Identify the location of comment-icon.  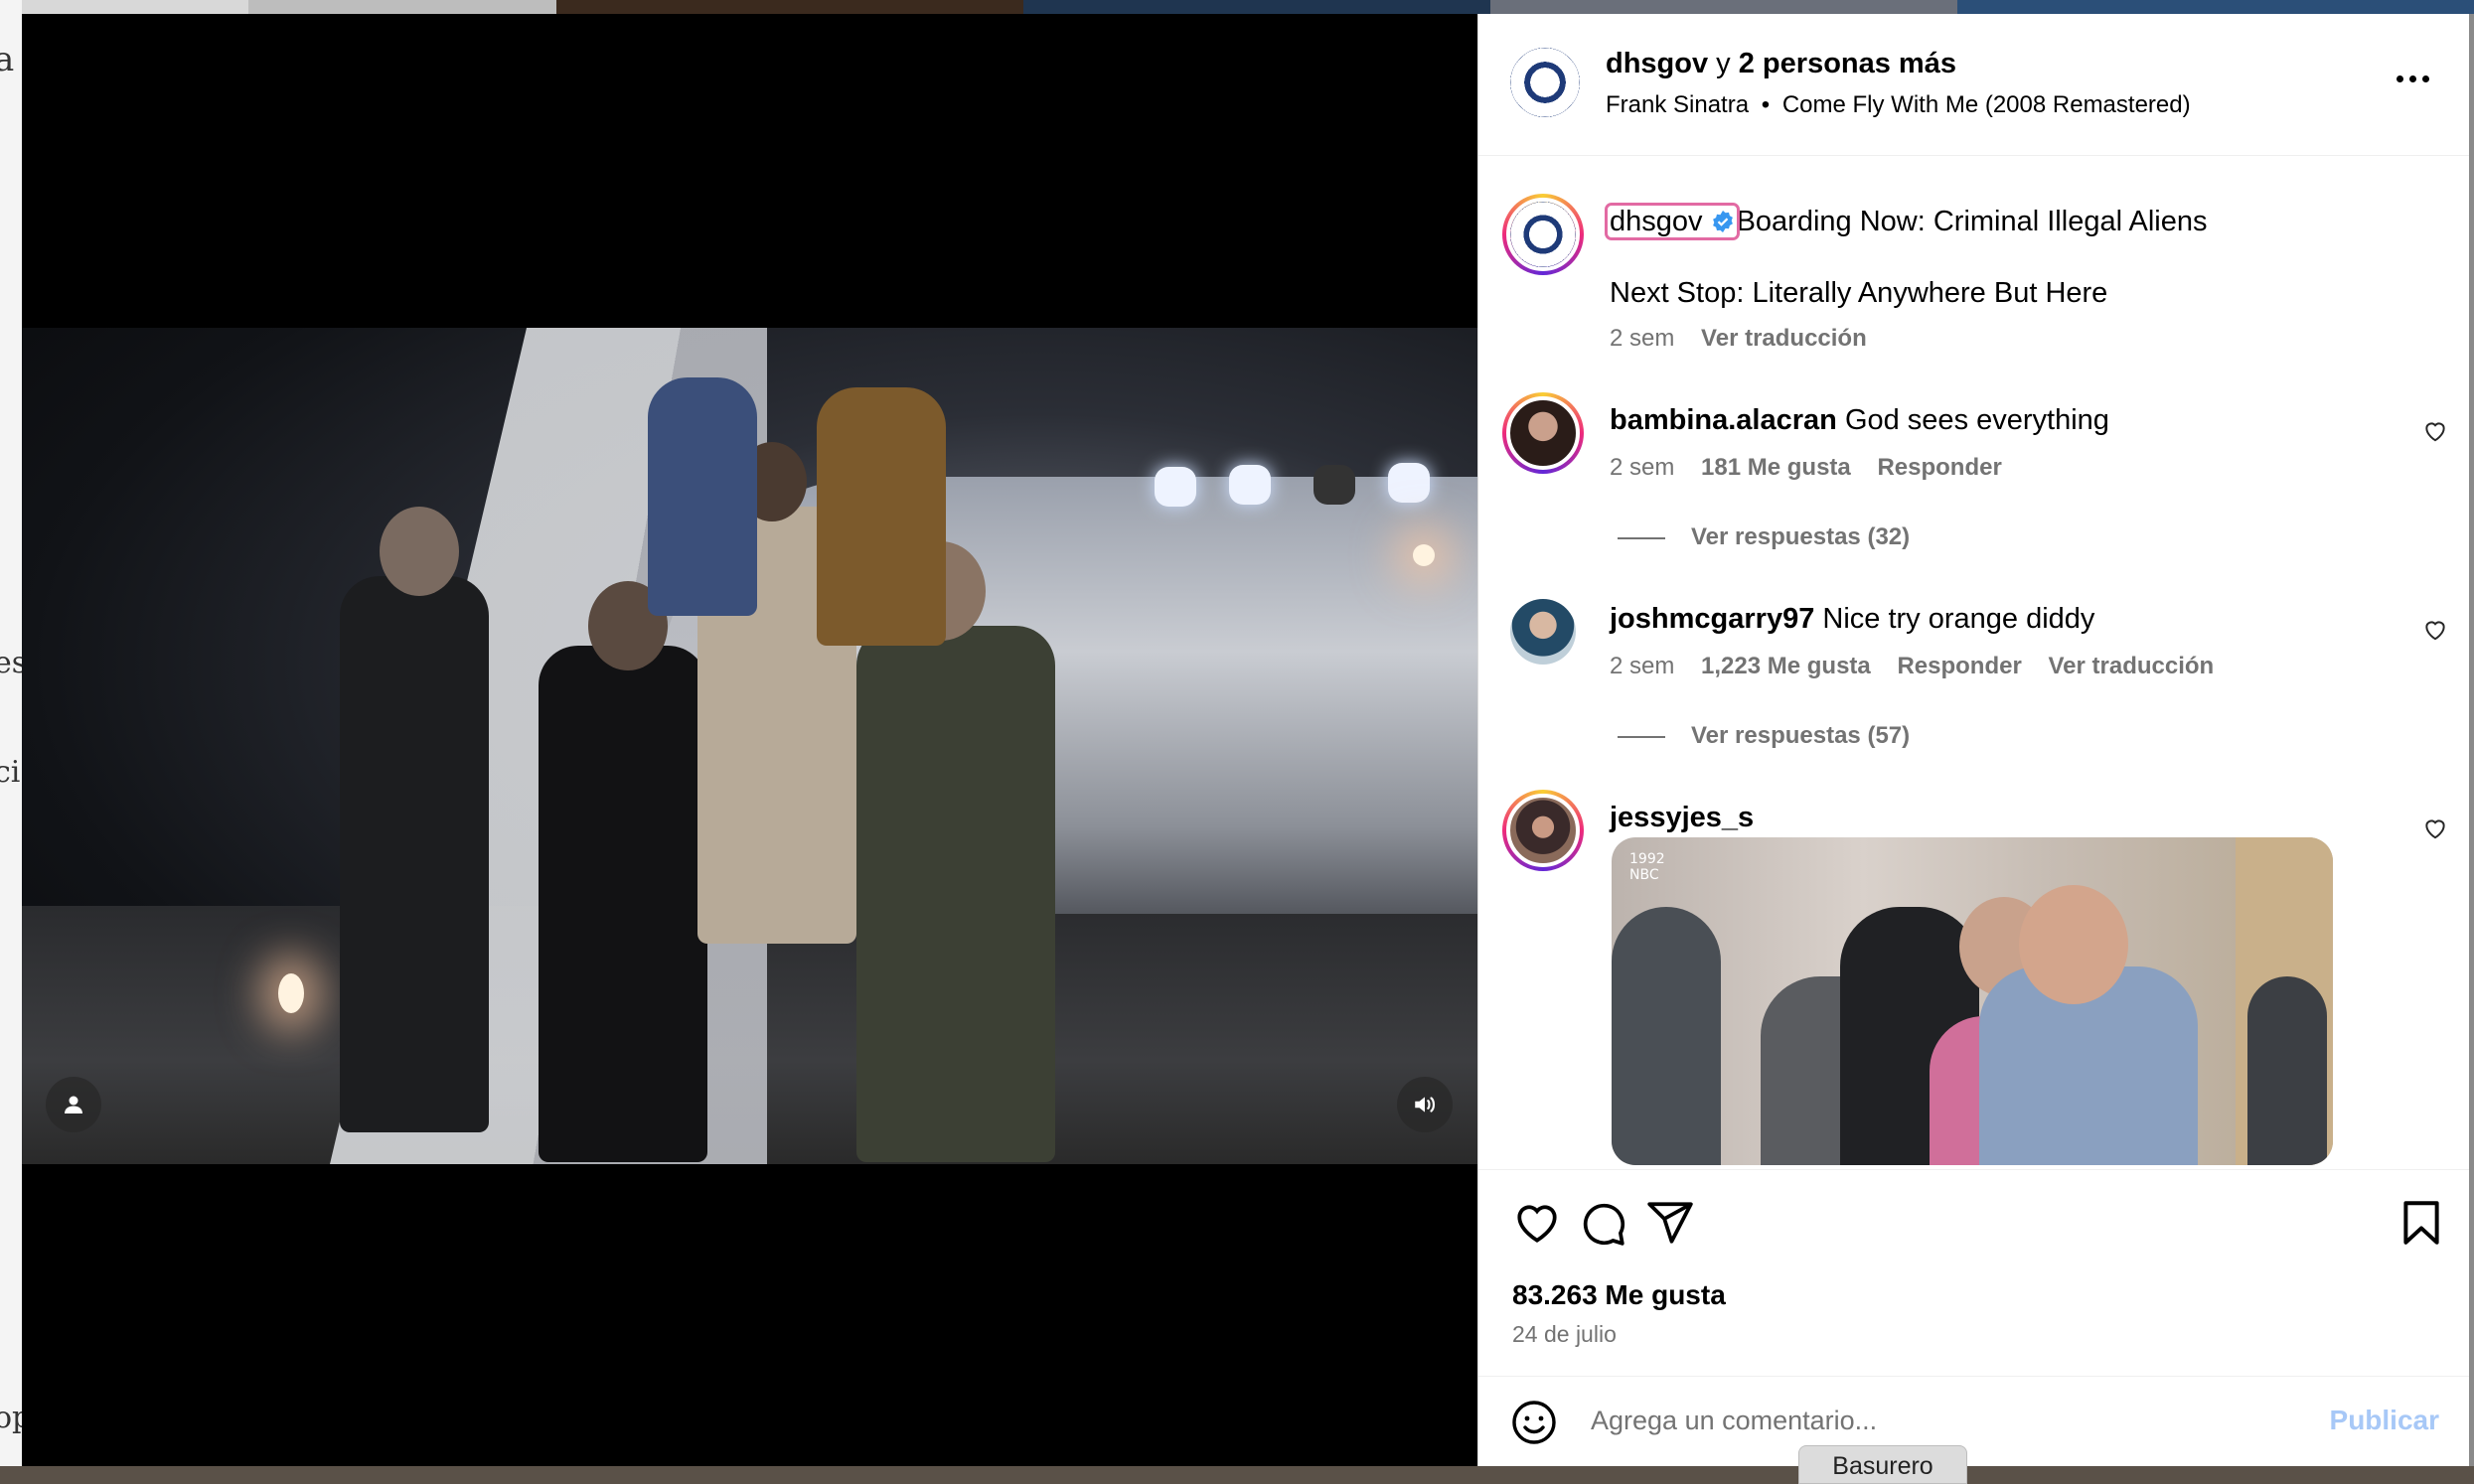
(1602, 1223).